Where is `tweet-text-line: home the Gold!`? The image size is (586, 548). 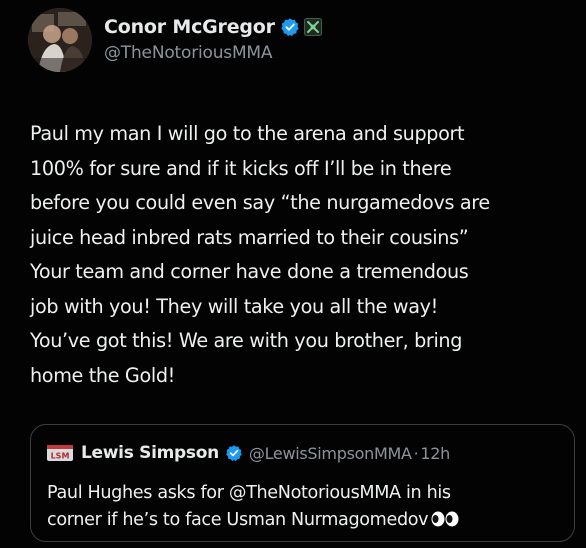
tweet-text-line: home the Gold! is located at coordinates (102, 375).